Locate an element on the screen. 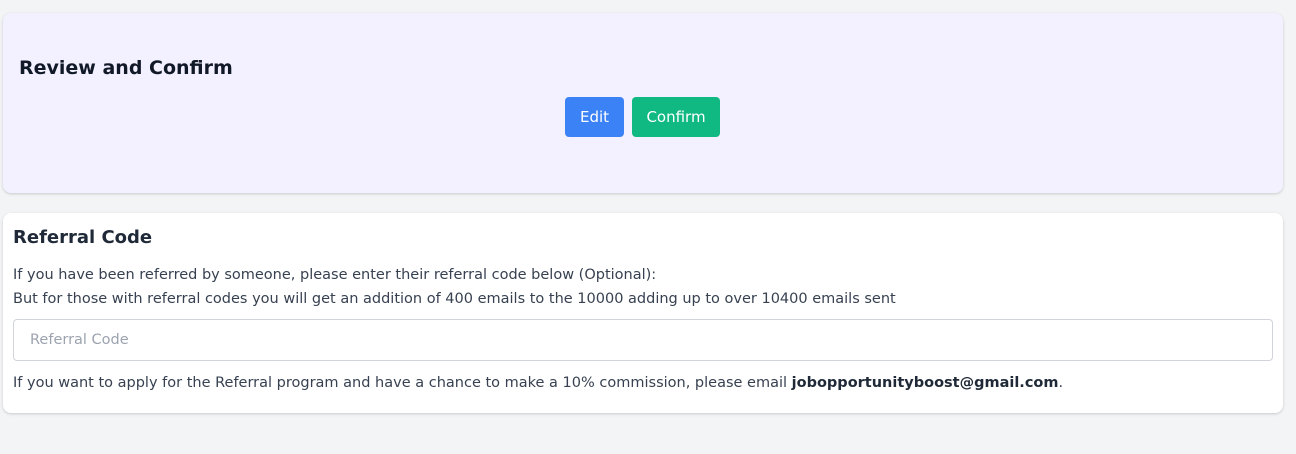  edit-button: Edit is located at coordinates (594, 117).